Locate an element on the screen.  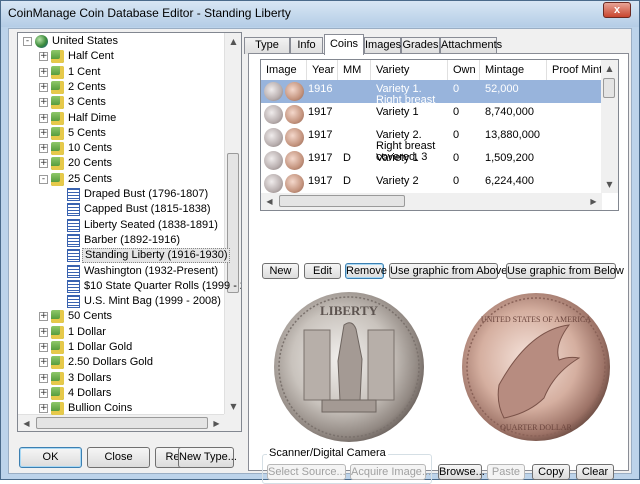
tree-item-label: Washington (1932-Present) is located at coordinates (151, 270).